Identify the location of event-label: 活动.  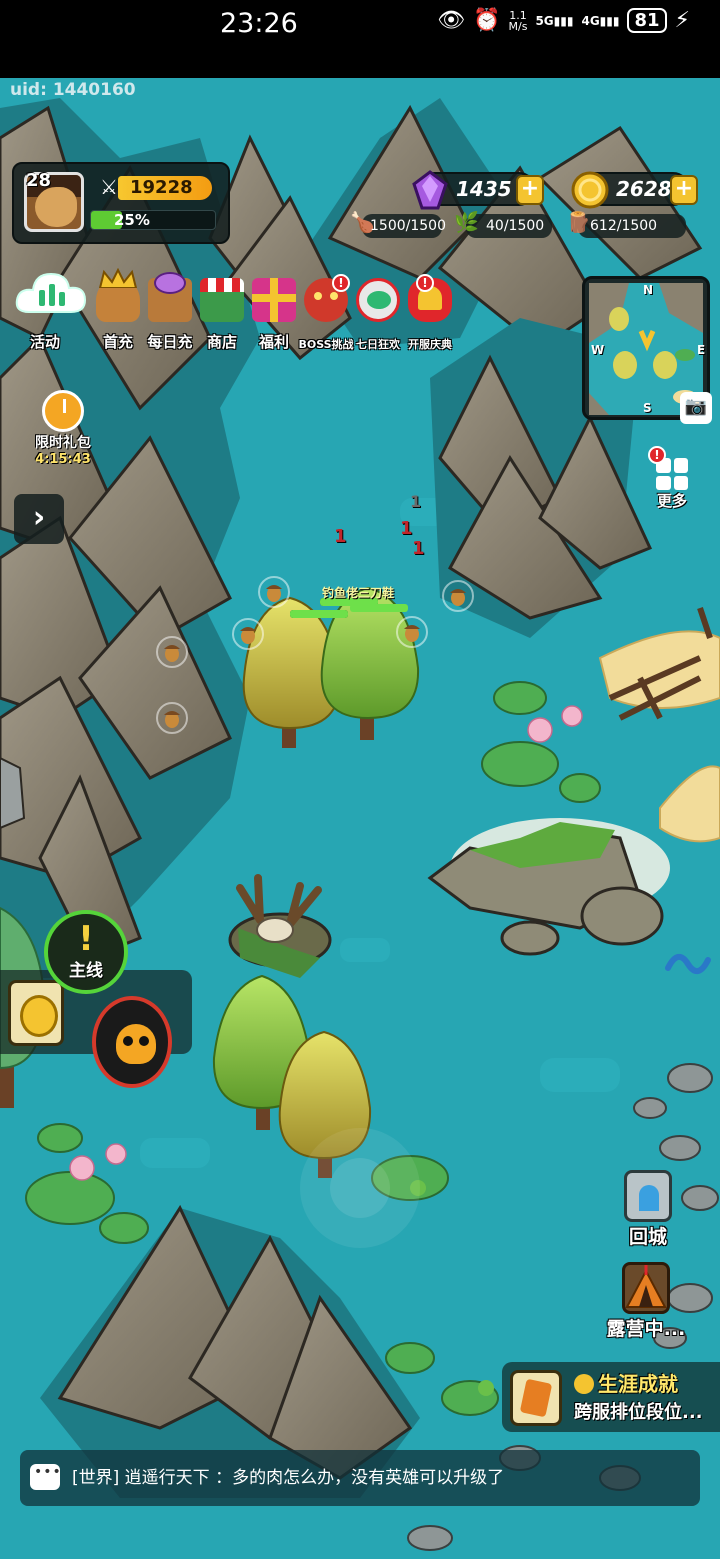
(45, 342).